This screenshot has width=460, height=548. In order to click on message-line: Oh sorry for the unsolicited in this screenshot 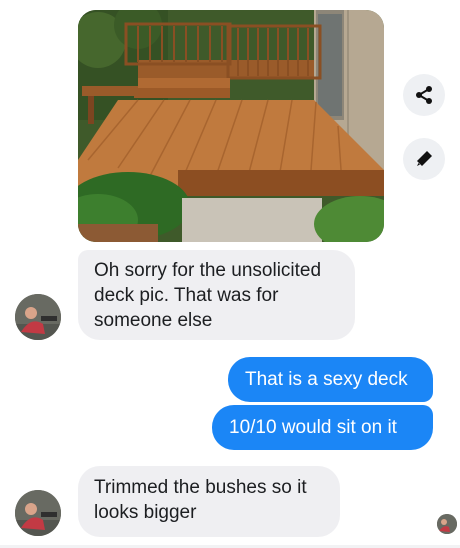, I will do `click(208, 270)`.